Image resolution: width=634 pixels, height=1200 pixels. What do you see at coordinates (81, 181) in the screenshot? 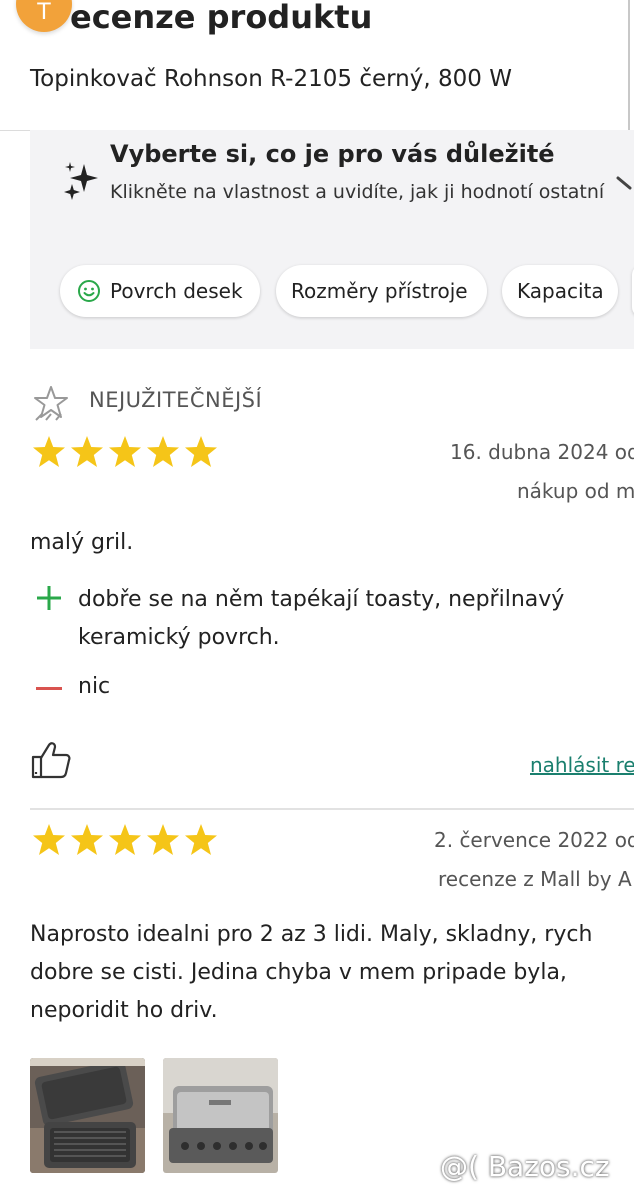
I see `sparkle-icon` at bounding box center [81, 181].